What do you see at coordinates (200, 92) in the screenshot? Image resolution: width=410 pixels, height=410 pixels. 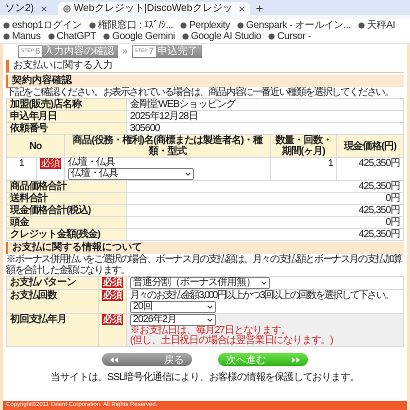 I see `instruction-text: 下記をご確認ください。お表示されている場合は、商品内容に一番近い種類を選択してください。` at bounding box center [200, 92].